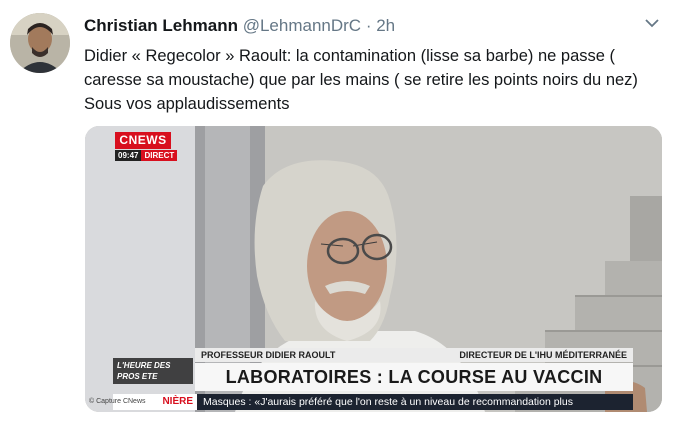  What do you see at coordinates (153, 371) in the screenshot?
I see `show-tag: L'HEURE DES PROS ETE` at bounding box center [153, 371].